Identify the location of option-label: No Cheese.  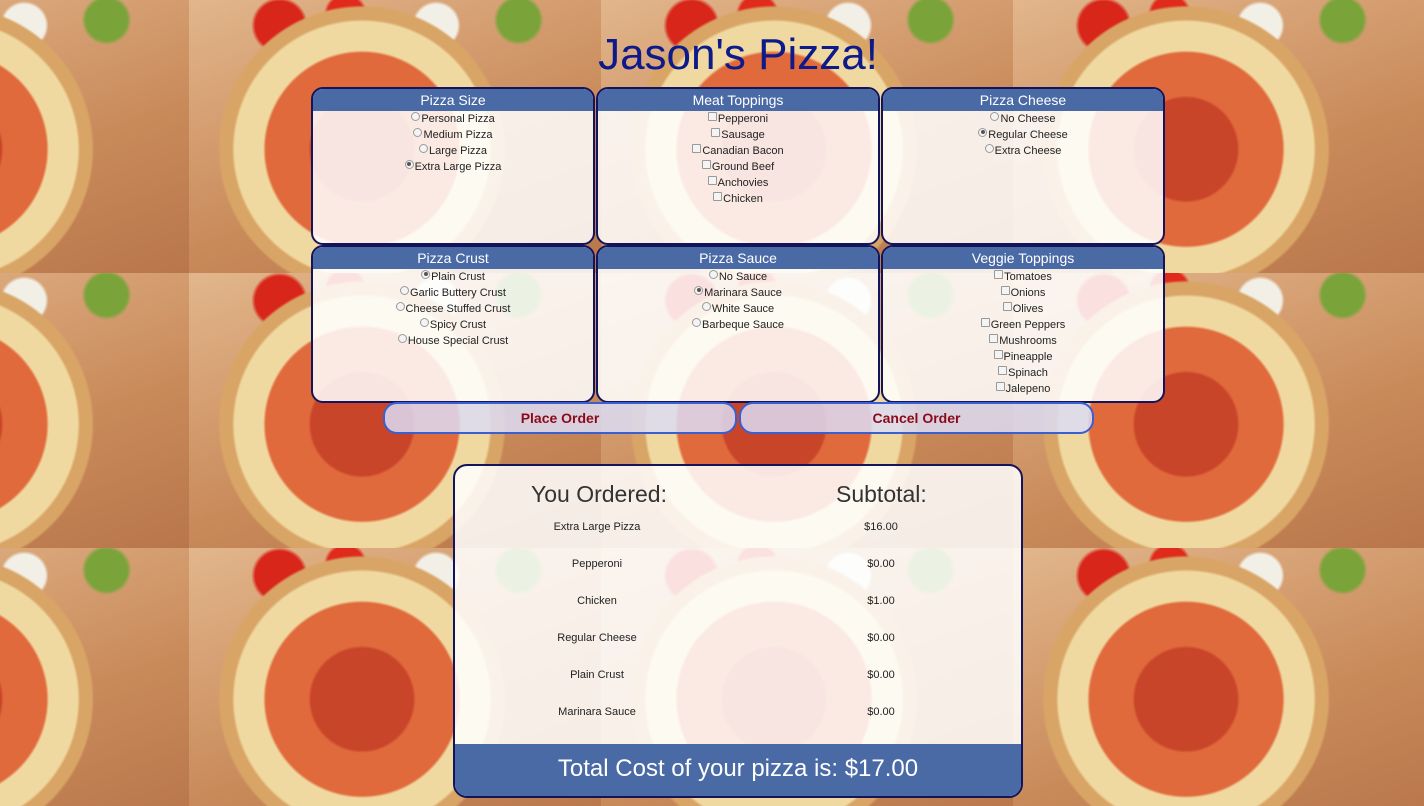
(1028, 119).